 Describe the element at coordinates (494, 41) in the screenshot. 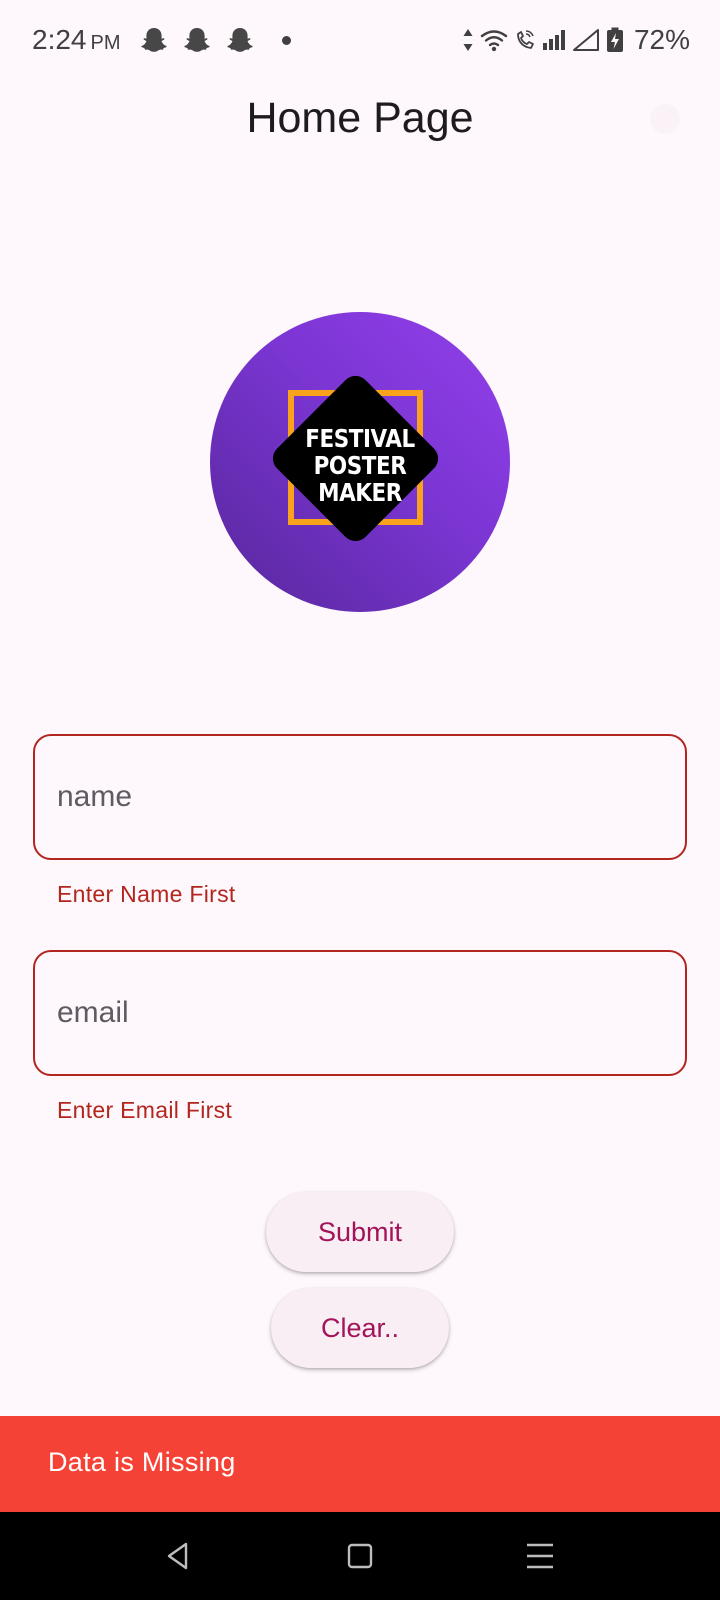

I see `wifi-icon` at that location.